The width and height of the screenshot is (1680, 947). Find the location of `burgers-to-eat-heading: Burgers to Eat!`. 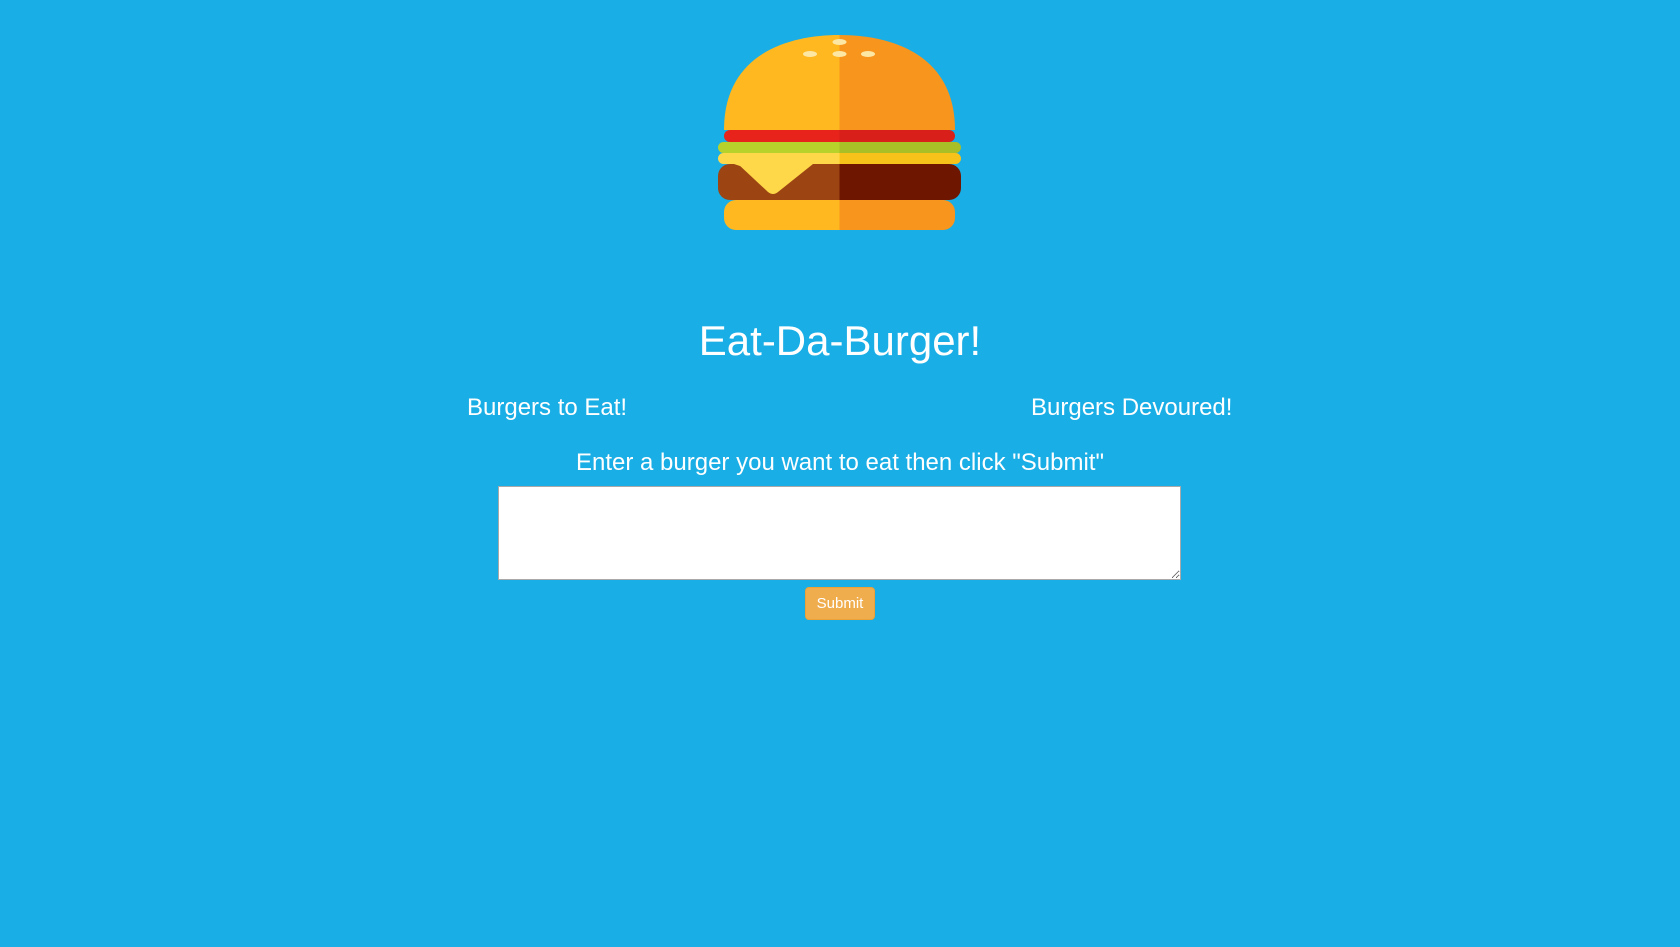

burgers-to-eat-heading: Burgers to Eat! is located at coordinates (547, 407).